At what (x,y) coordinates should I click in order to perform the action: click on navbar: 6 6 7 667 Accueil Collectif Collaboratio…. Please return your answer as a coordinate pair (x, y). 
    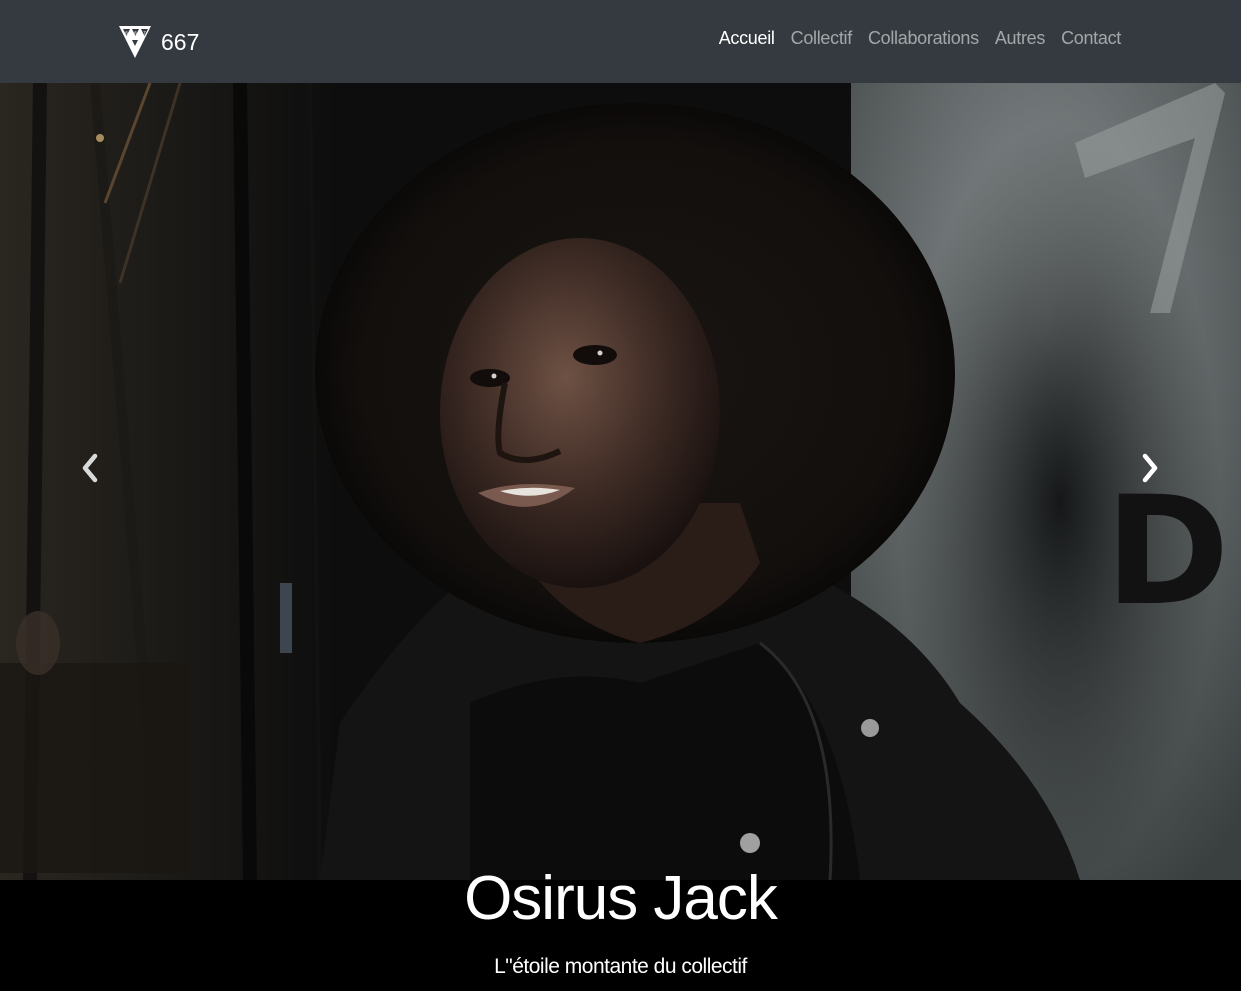
    Looking at the image, I should click on (620, 41).